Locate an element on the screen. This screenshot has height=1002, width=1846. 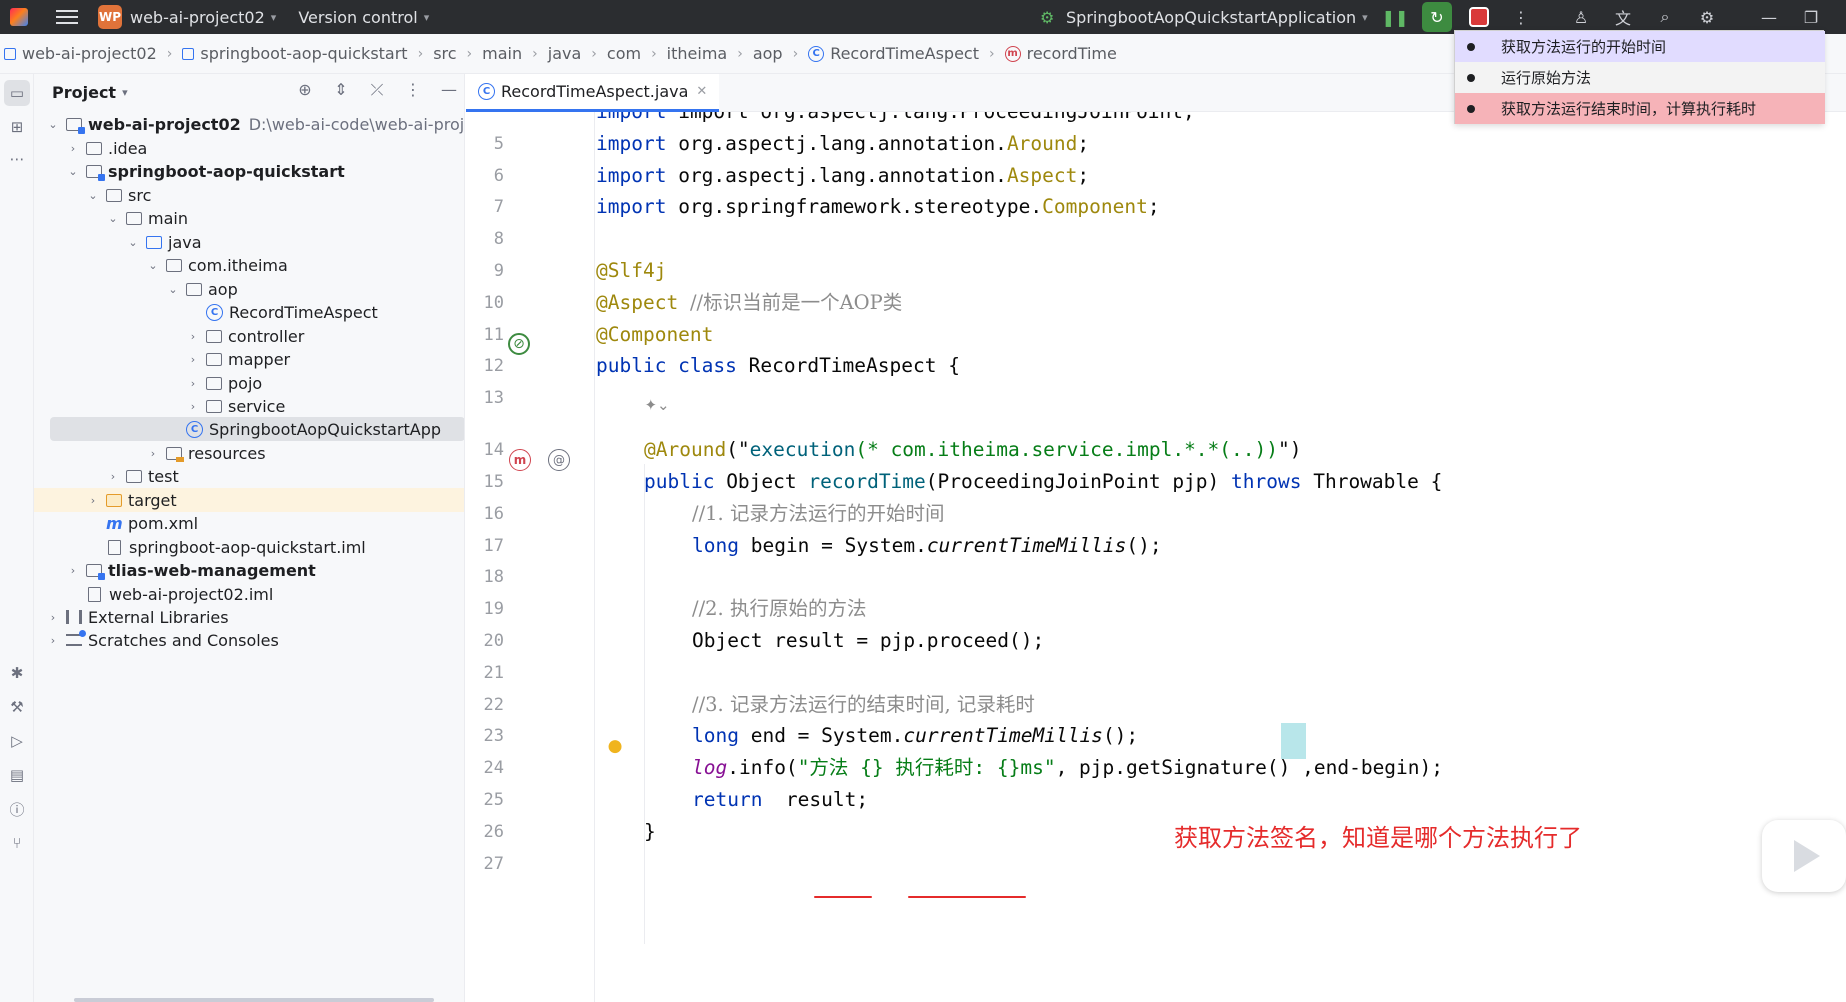
folder-icon is located at coordinates (114, 195).